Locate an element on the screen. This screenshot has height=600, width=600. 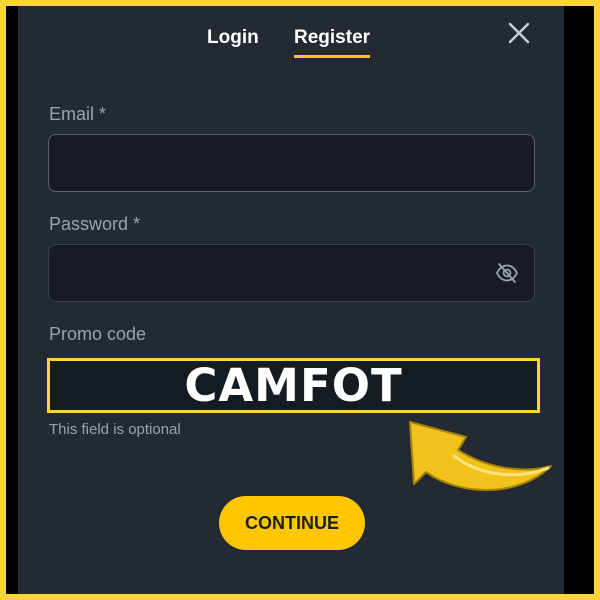
tab-register-label: Register is located at coordinates (332, 37).